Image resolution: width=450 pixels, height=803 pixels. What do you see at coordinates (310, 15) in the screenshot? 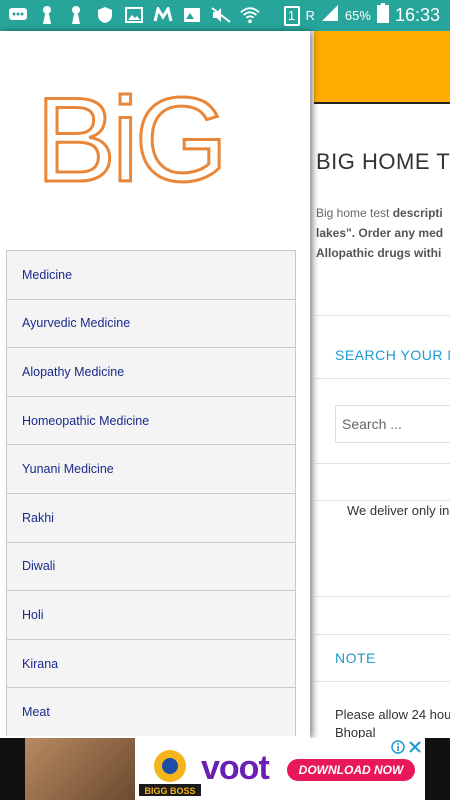
I see `roaming-indicator: R` at bounding box center [310, 15].